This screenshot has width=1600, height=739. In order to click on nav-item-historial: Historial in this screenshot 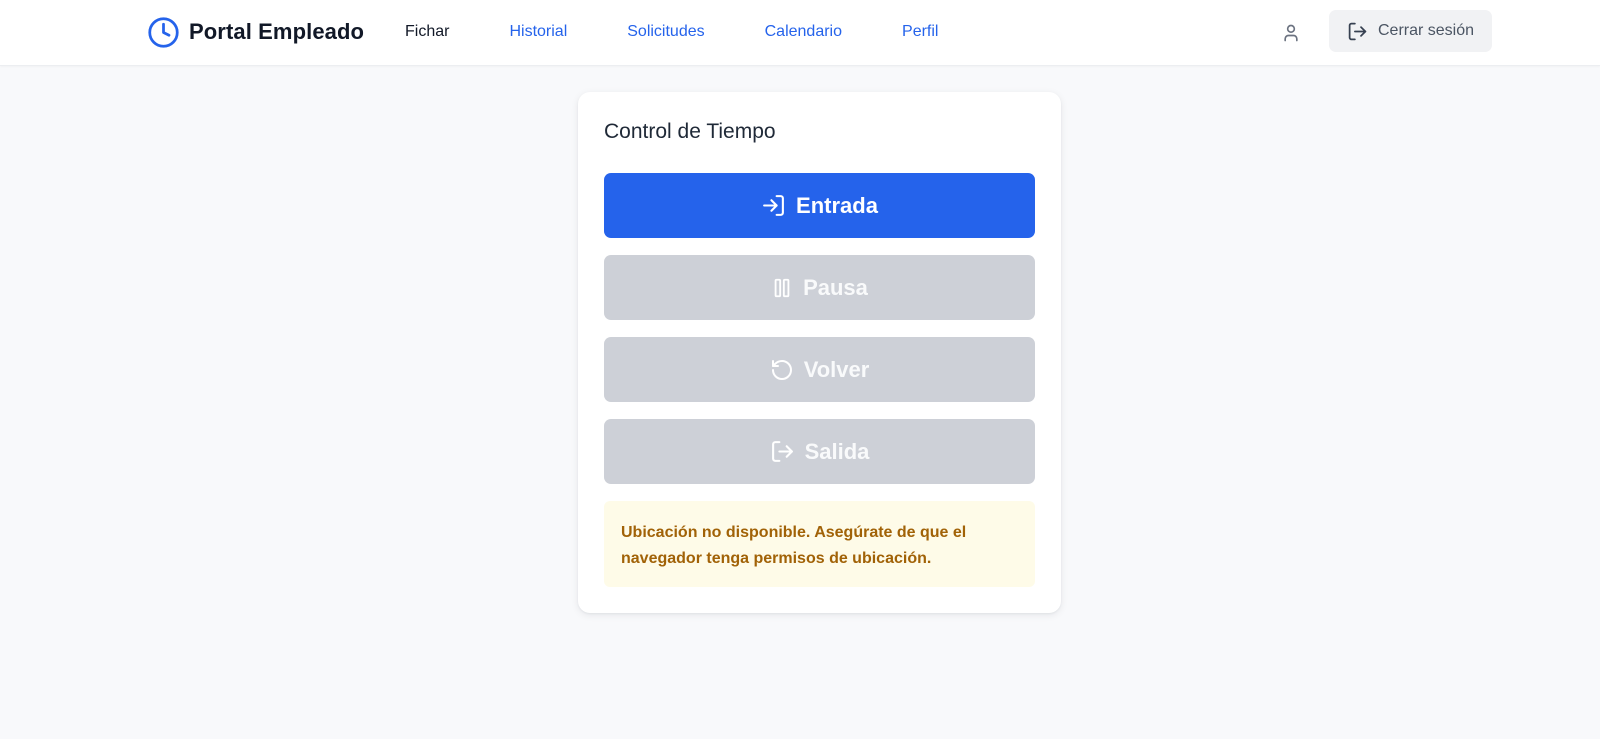, I will do `click(538, 32)`.